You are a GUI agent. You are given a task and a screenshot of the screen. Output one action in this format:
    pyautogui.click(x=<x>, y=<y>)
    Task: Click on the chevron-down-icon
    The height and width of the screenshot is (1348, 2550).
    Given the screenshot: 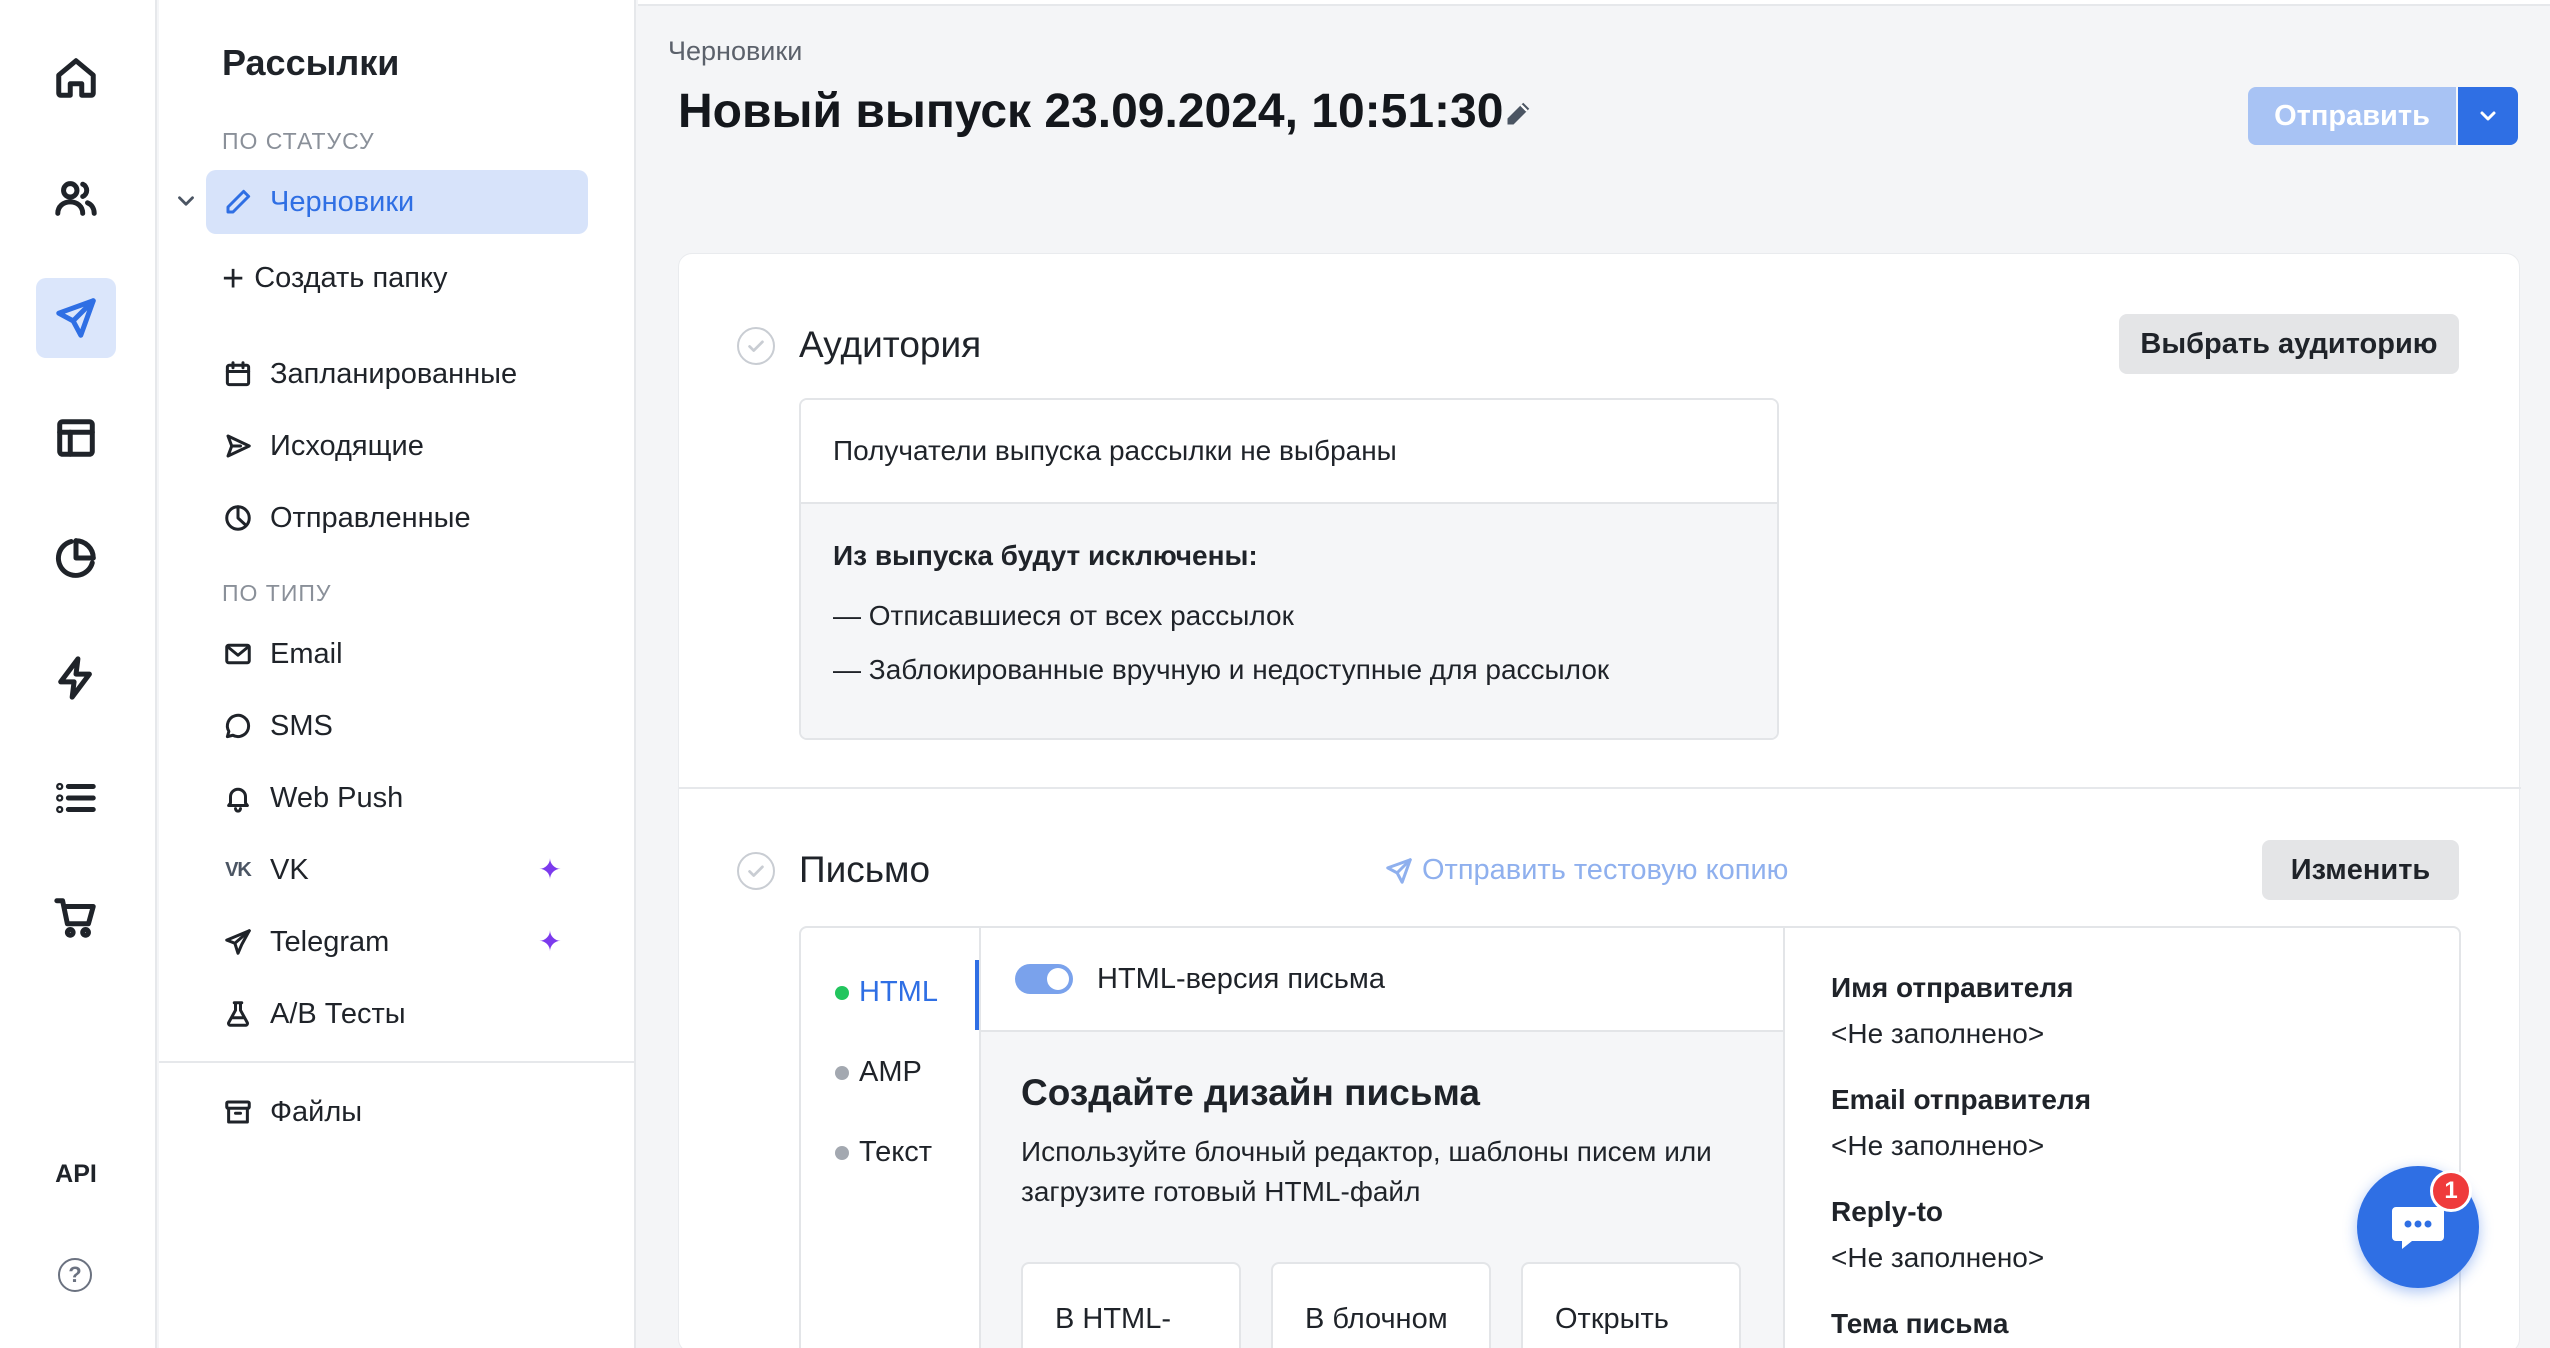 What is the action you would take?
    pyautogui.click(x=186, y=201)
    